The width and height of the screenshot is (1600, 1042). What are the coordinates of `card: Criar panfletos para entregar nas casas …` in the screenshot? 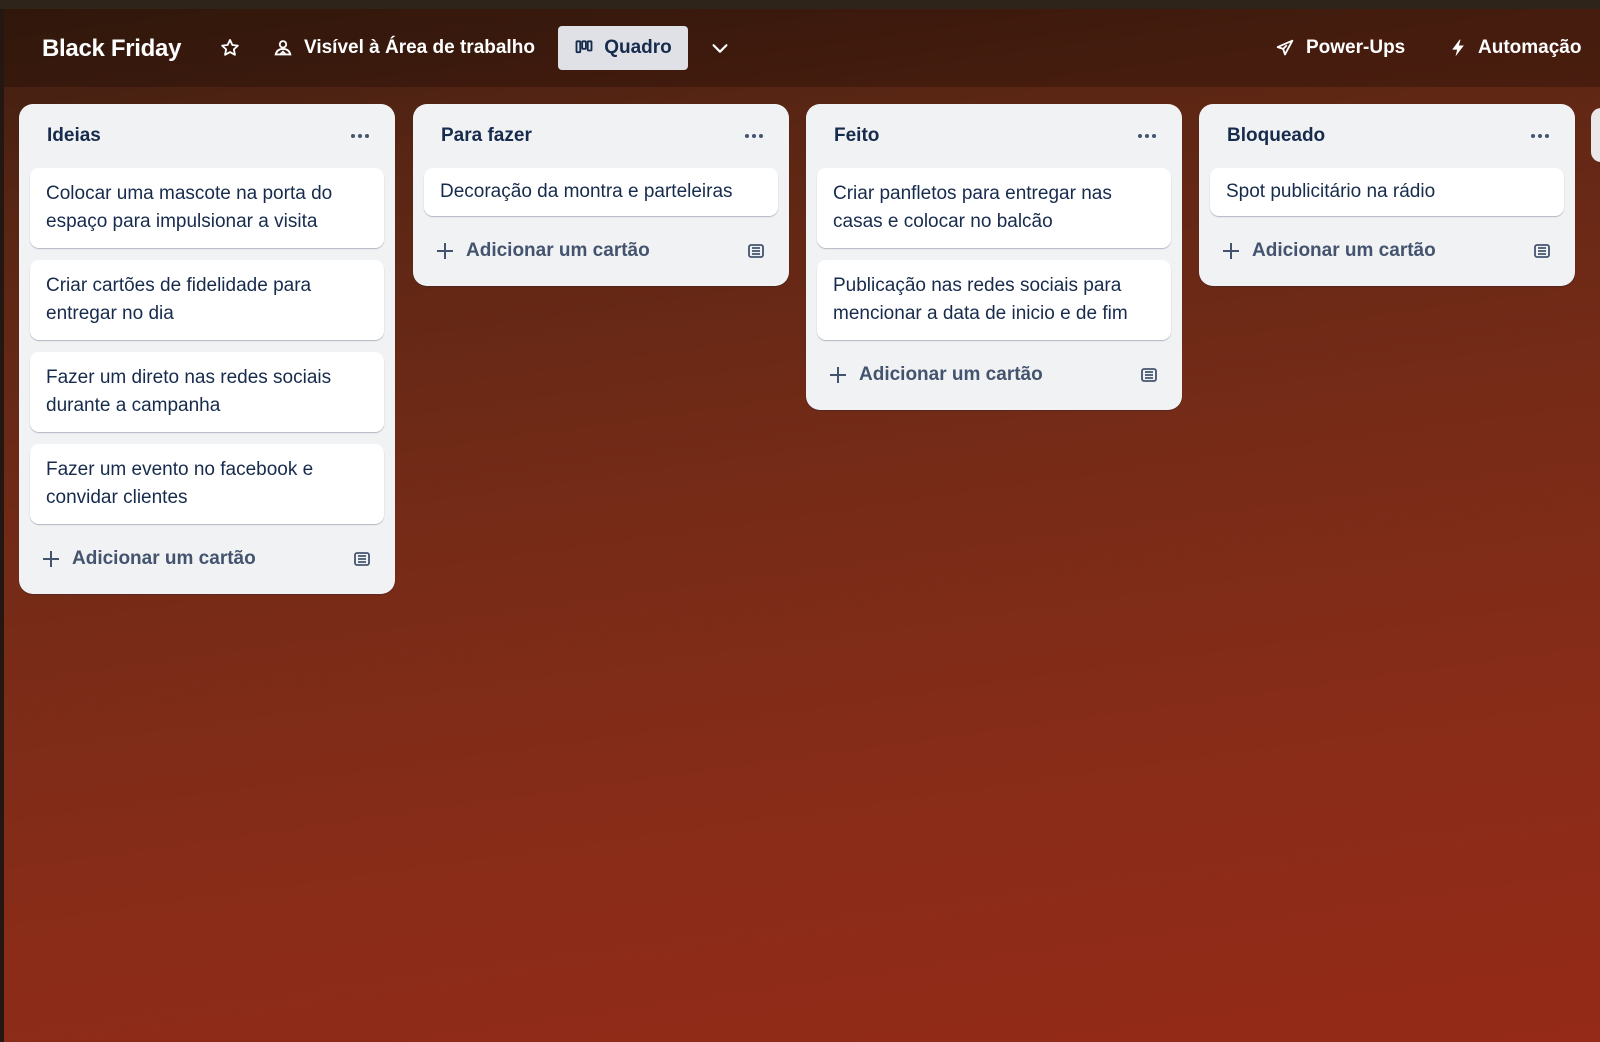 It's located at (994, 208).